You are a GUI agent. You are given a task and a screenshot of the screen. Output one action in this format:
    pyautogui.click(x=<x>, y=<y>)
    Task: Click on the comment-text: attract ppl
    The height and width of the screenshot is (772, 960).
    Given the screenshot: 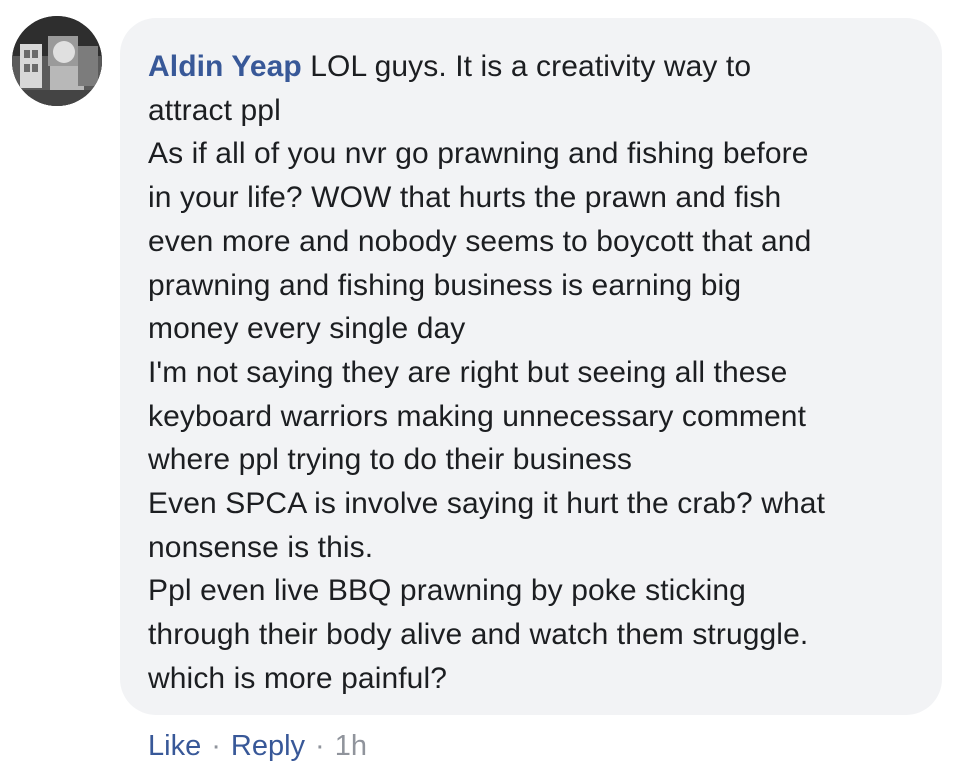 What is the action you would take?
    pyautogui.click(x=214, y=110)
    